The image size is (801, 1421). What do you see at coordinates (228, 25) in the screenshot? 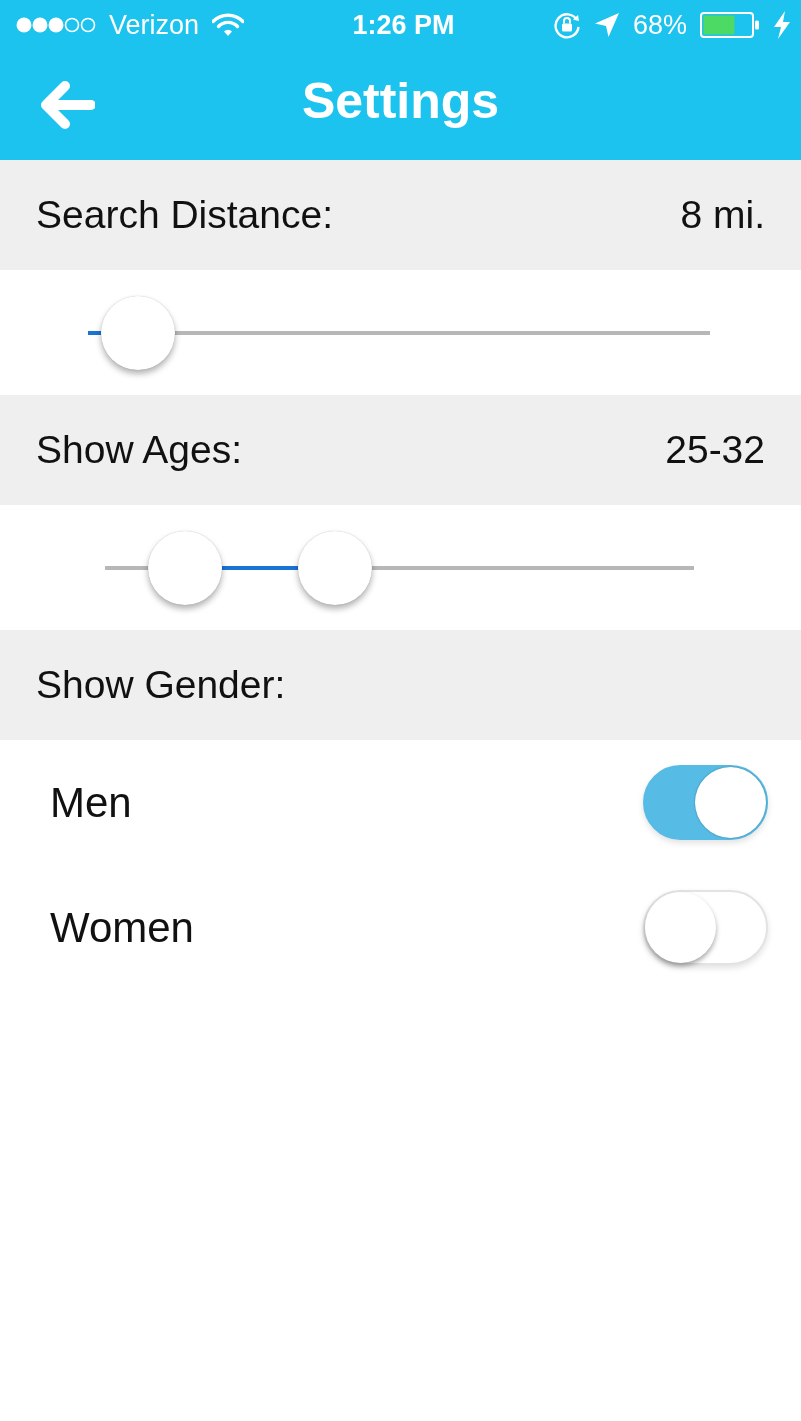
I see `wifi-icon` at bounding box center [228, 25].